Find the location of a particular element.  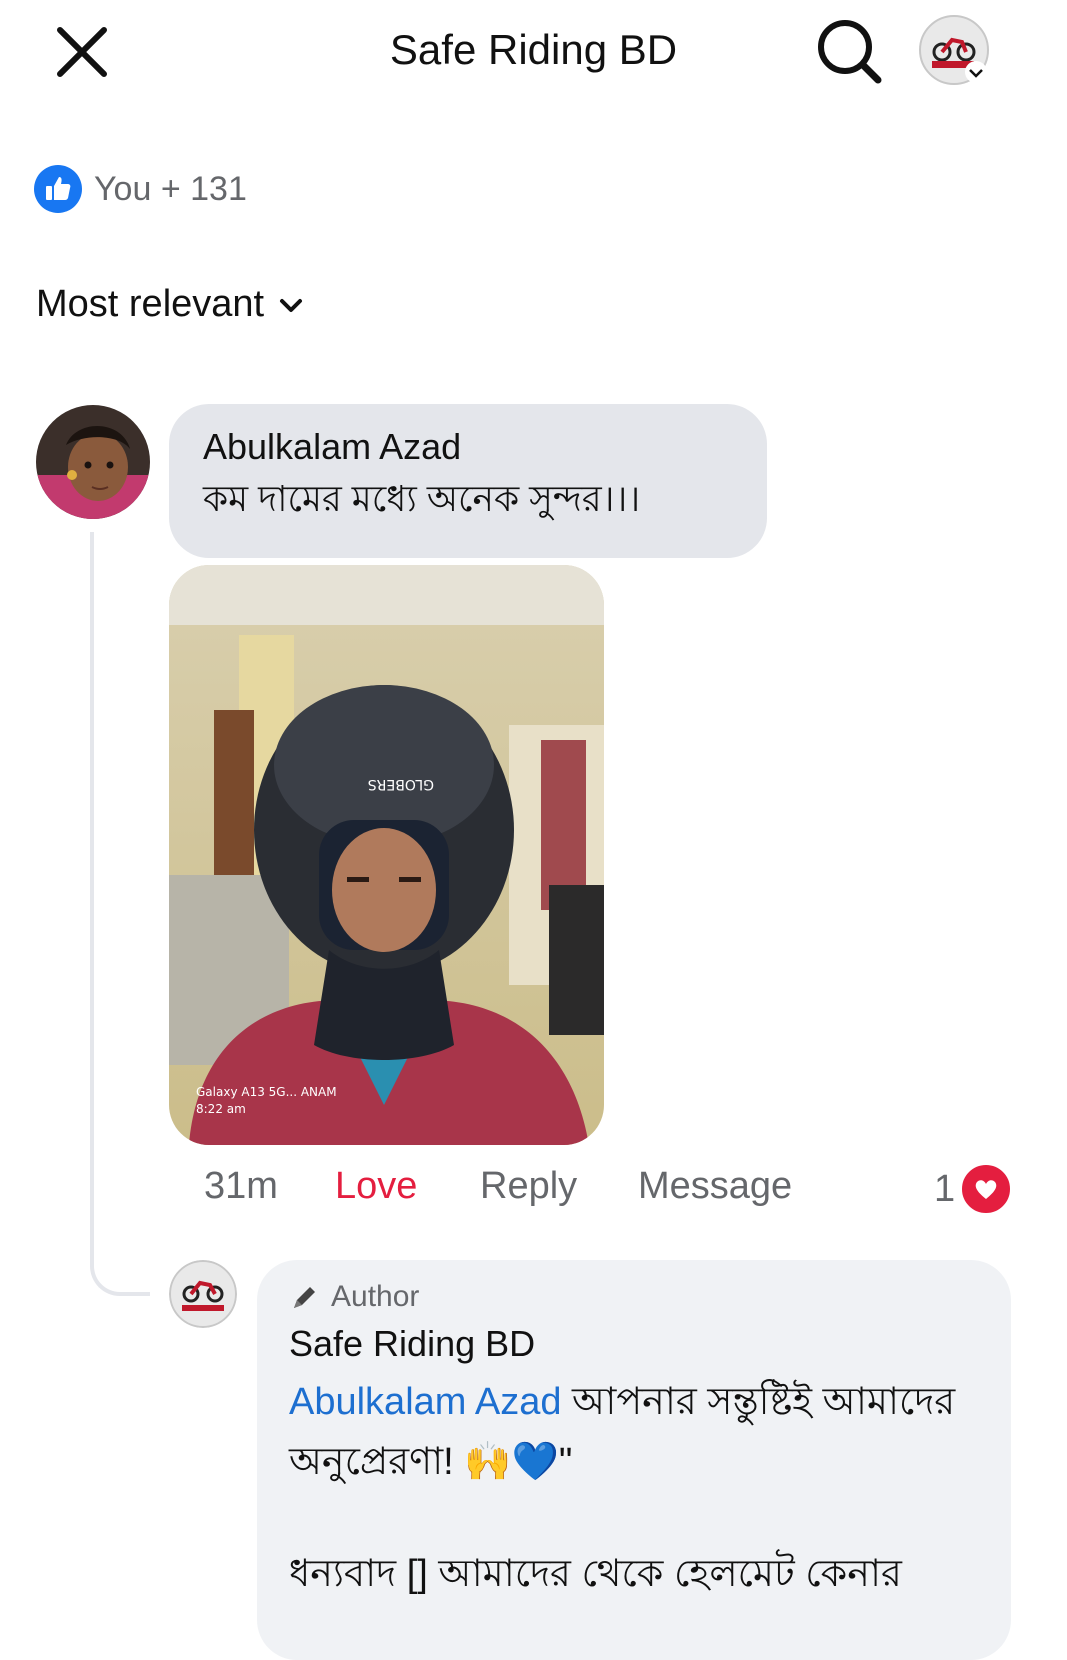

thread-connector is located at coordinates (120, 914).